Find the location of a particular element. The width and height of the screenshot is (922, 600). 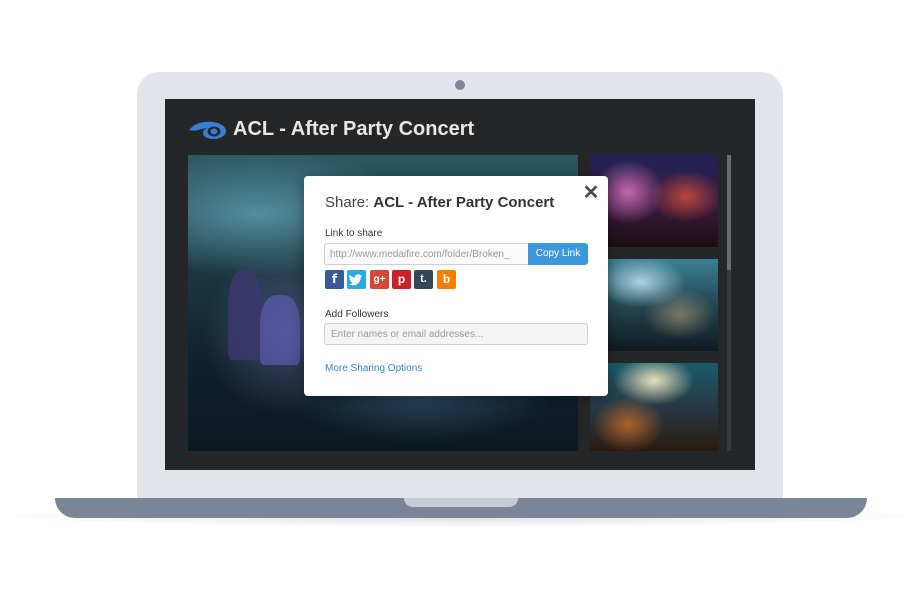

scrollbar-thumb is located at coordinates (729, 212).